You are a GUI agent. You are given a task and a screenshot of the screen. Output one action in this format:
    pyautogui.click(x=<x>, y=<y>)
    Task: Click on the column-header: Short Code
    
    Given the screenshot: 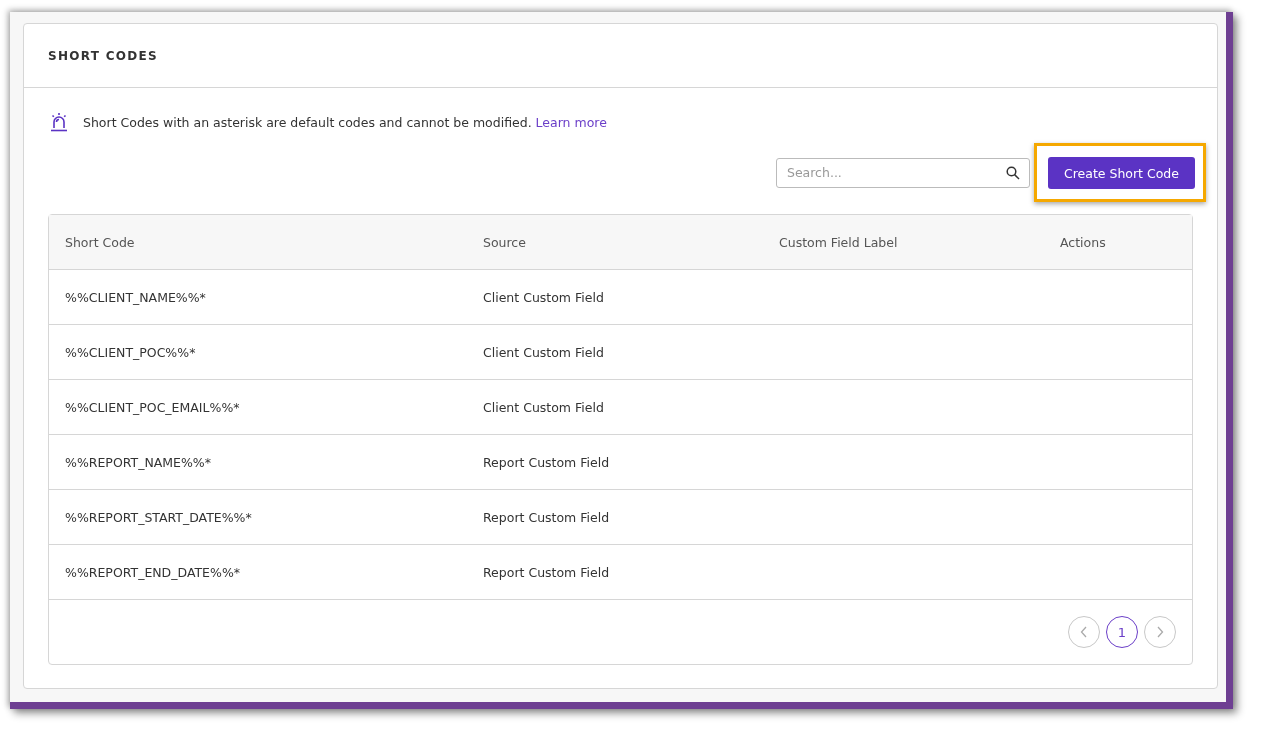 What is the action you would take?
    pyautogui.click(x=258, y=242)
    